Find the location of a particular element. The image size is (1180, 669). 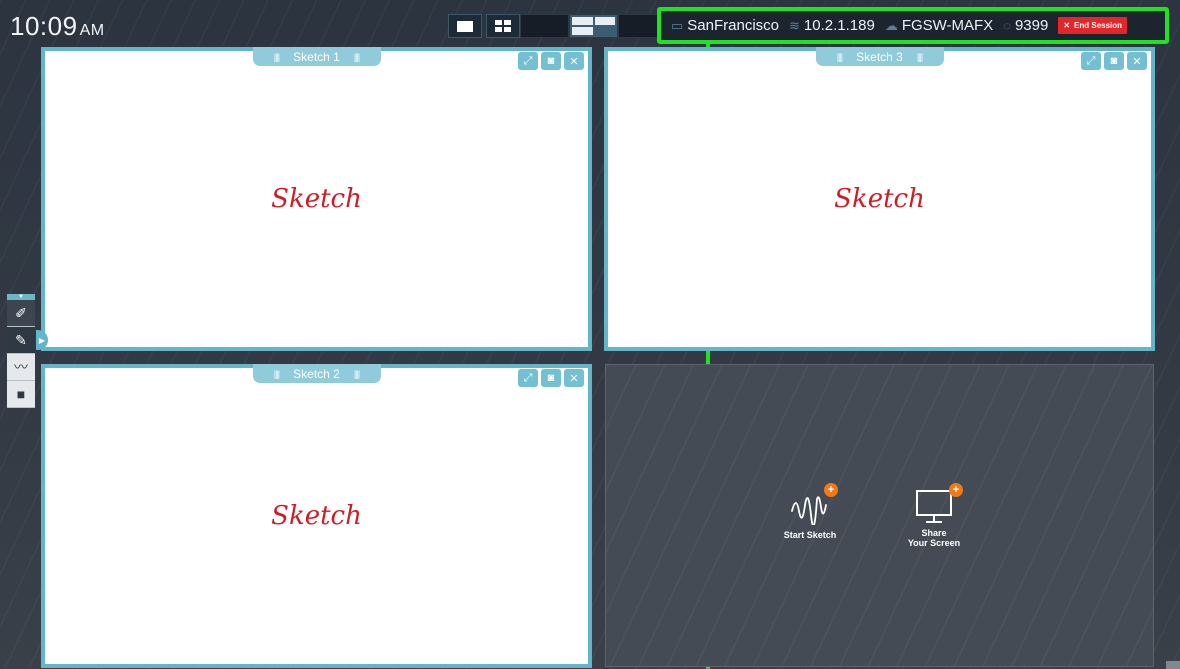

session-pin: 9399 is located at coordinates (1031, 25).